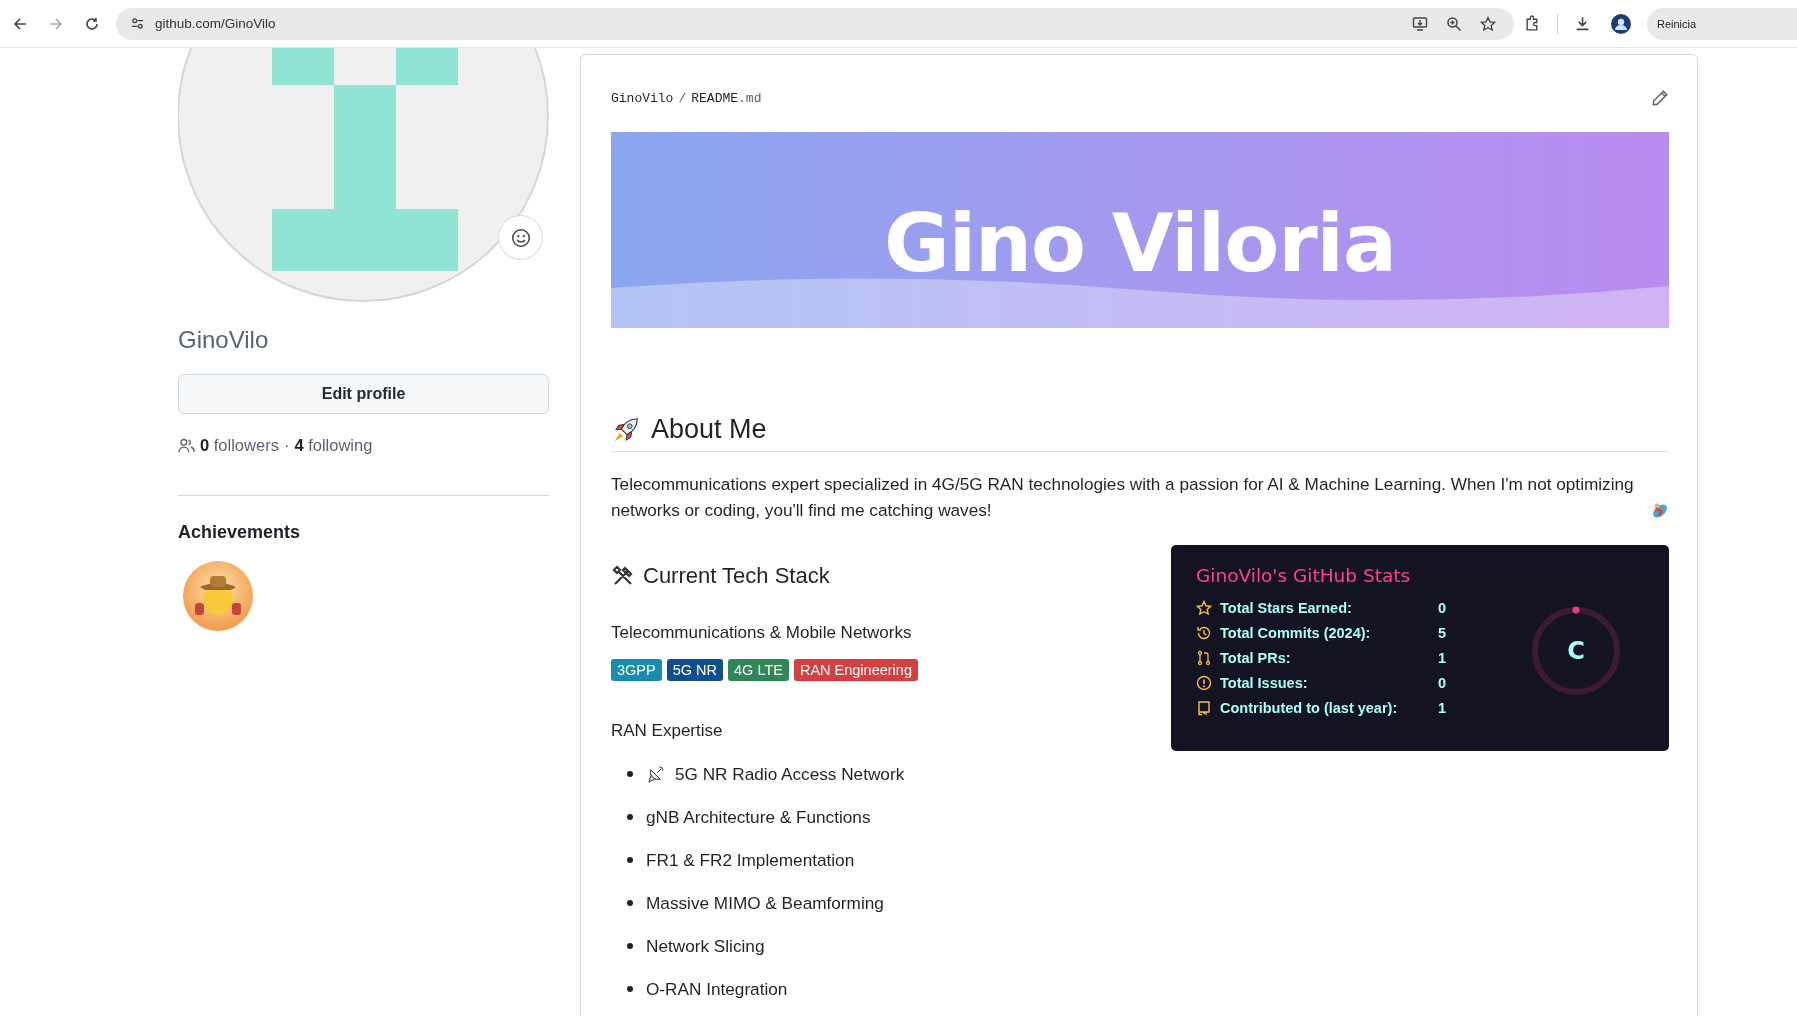 The image size is (1797, 1016). Describe the element at coordinates (333, 445) in the screenshot. I see `following-link: 4 following` at that location.